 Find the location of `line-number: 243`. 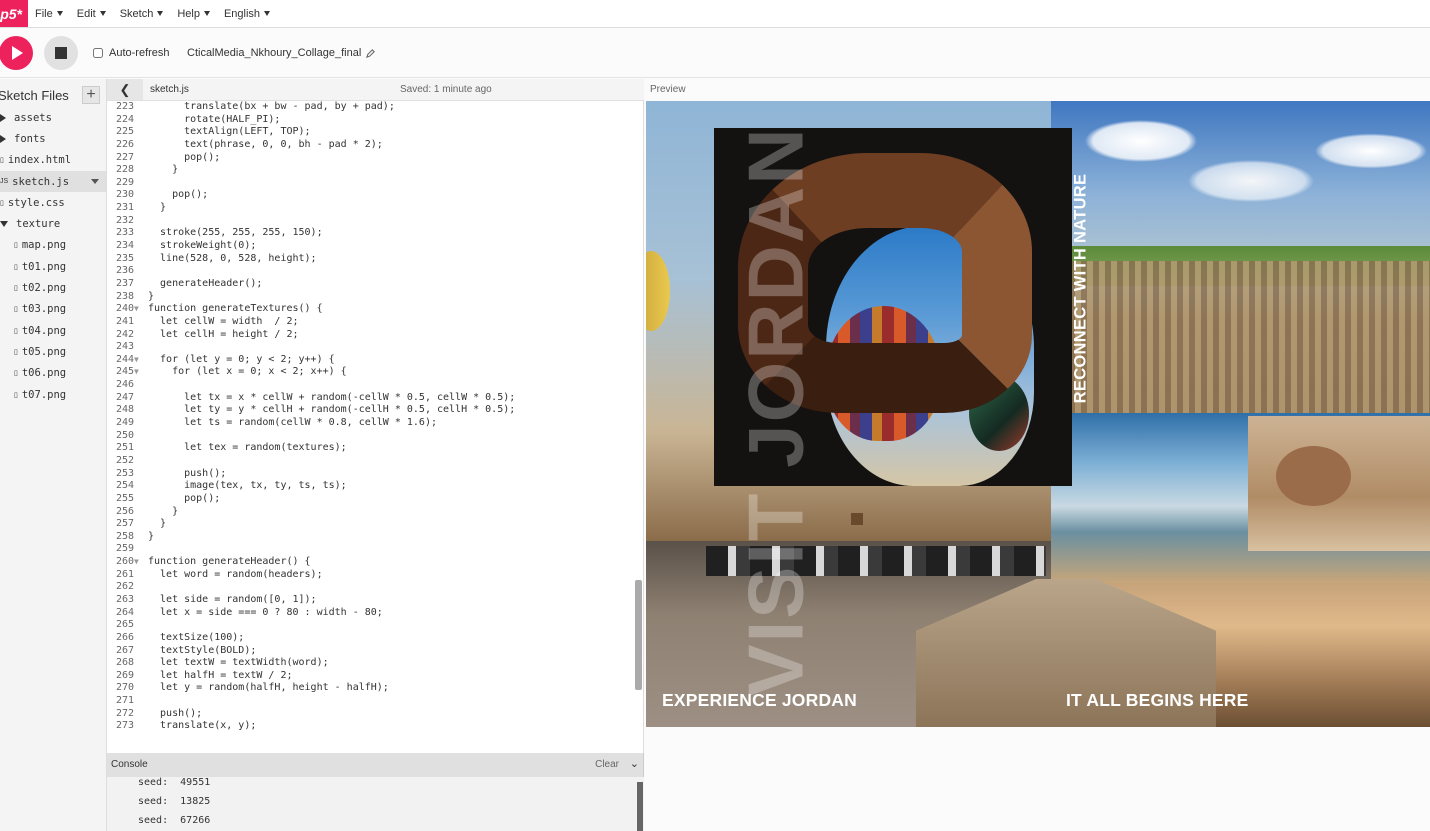

line-number: 243 is located at coordinates (124, 347).